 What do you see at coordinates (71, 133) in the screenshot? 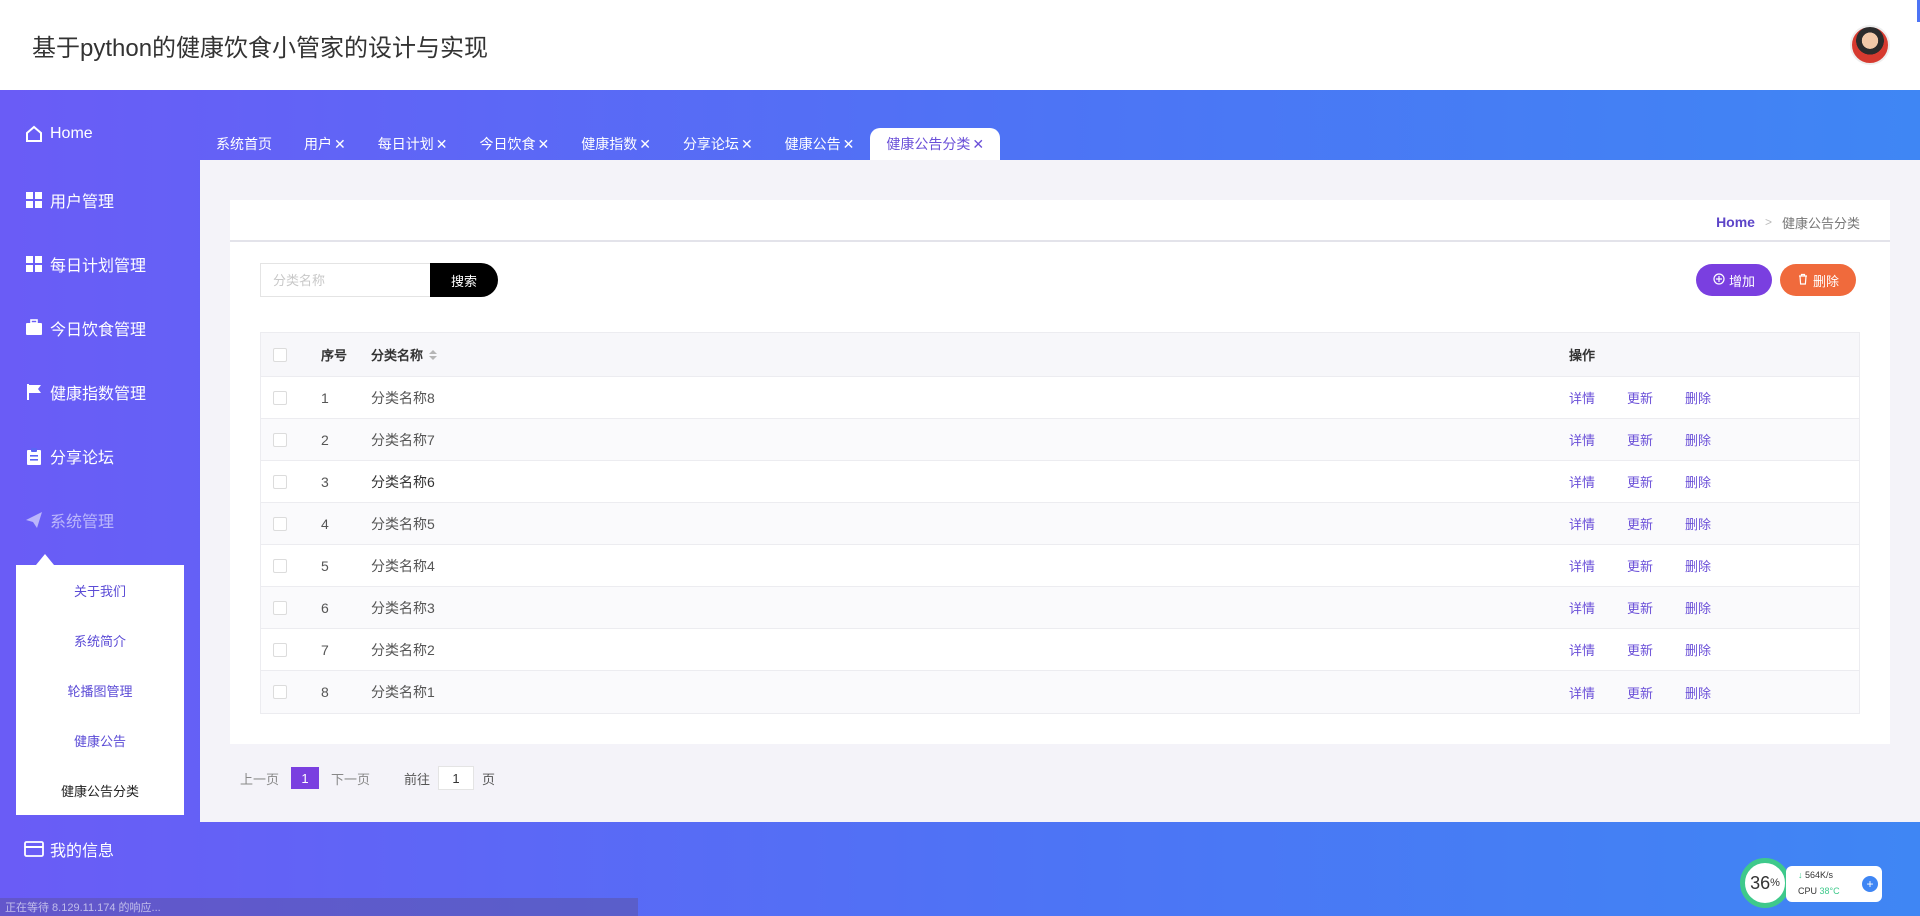
I see `sidebar-item-label: Home` at bounding box center [71, 133].